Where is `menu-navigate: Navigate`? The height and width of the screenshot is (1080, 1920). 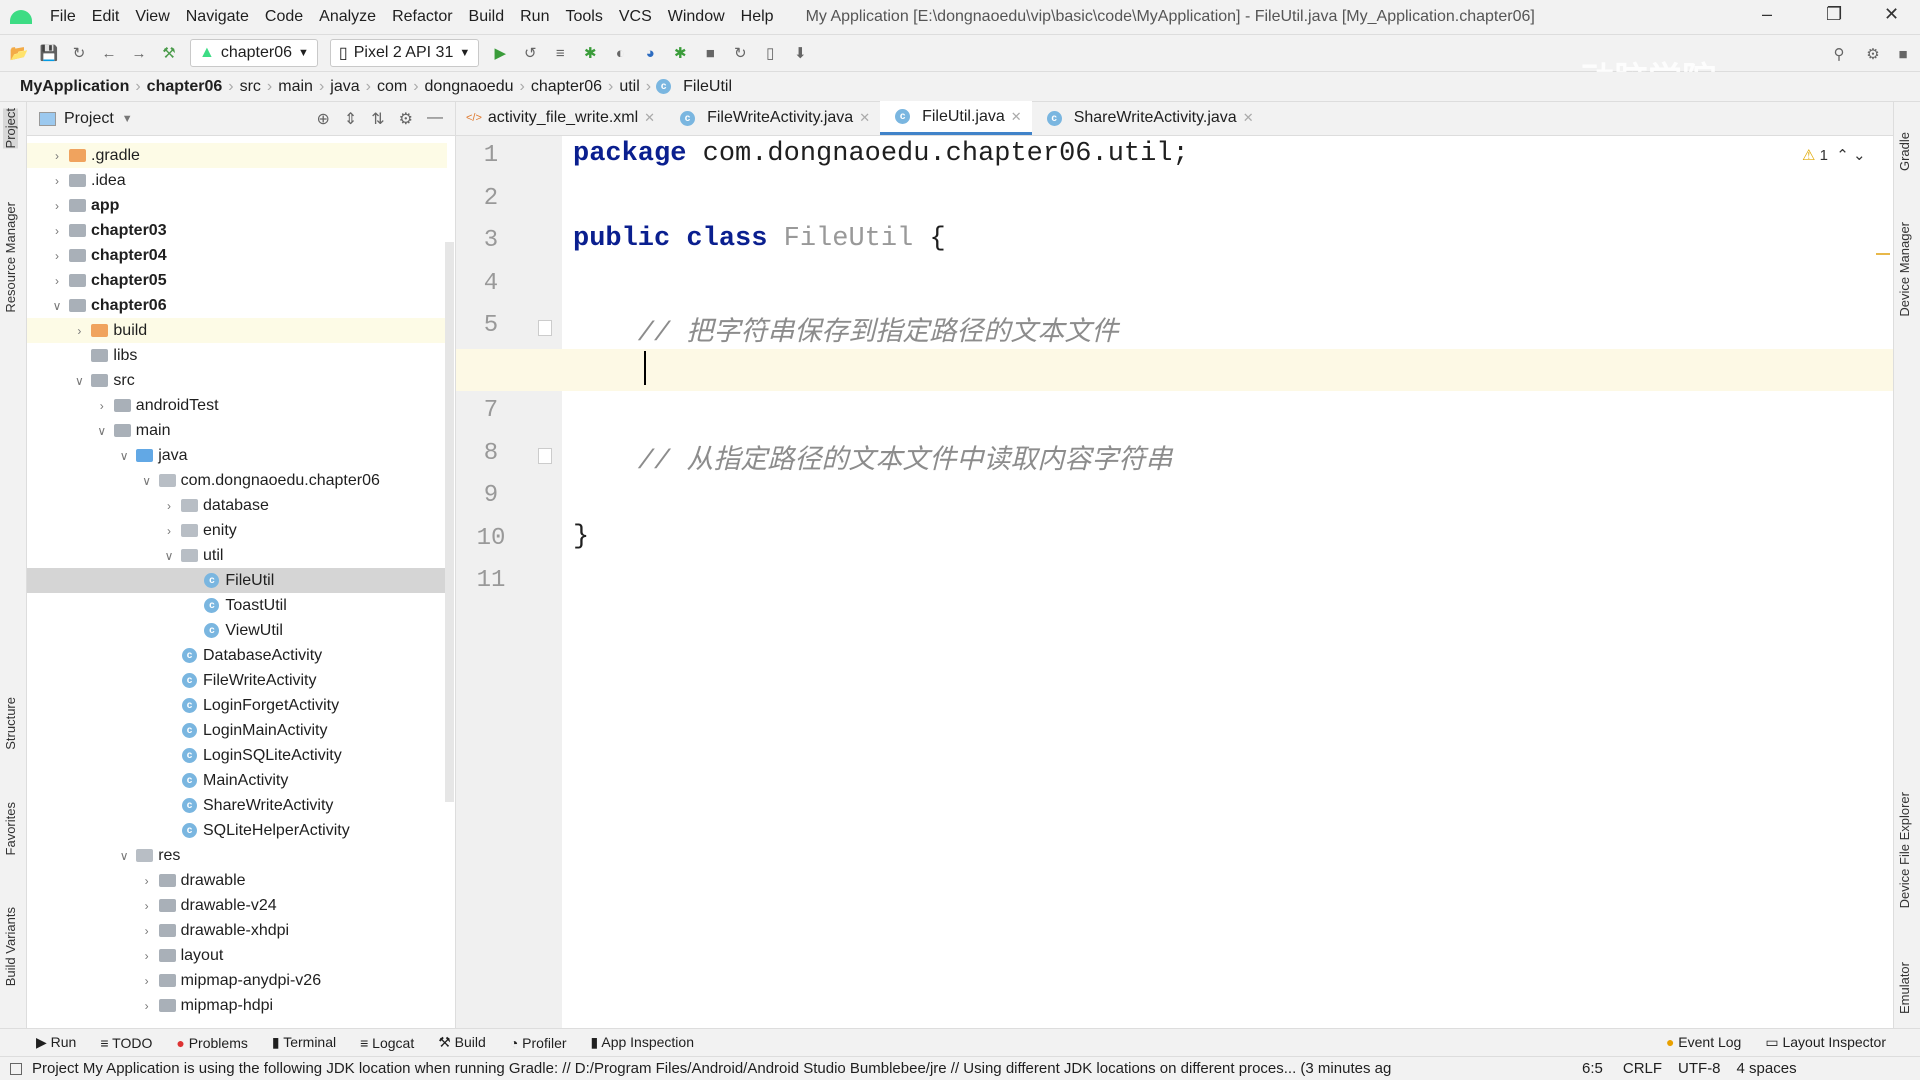 menu-navigate: Navigate is located at coordinates (217, 17).